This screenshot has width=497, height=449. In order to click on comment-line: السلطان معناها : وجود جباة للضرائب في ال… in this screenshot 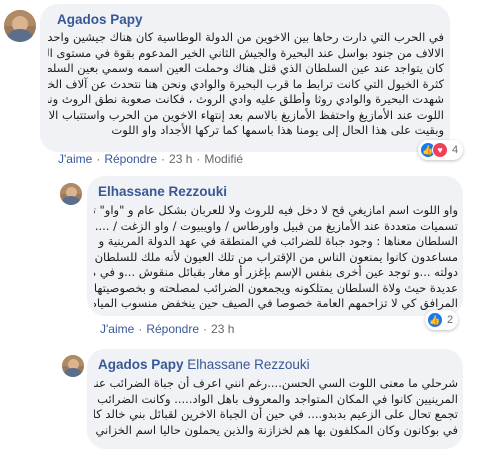, I will do `click(276, 241)`.